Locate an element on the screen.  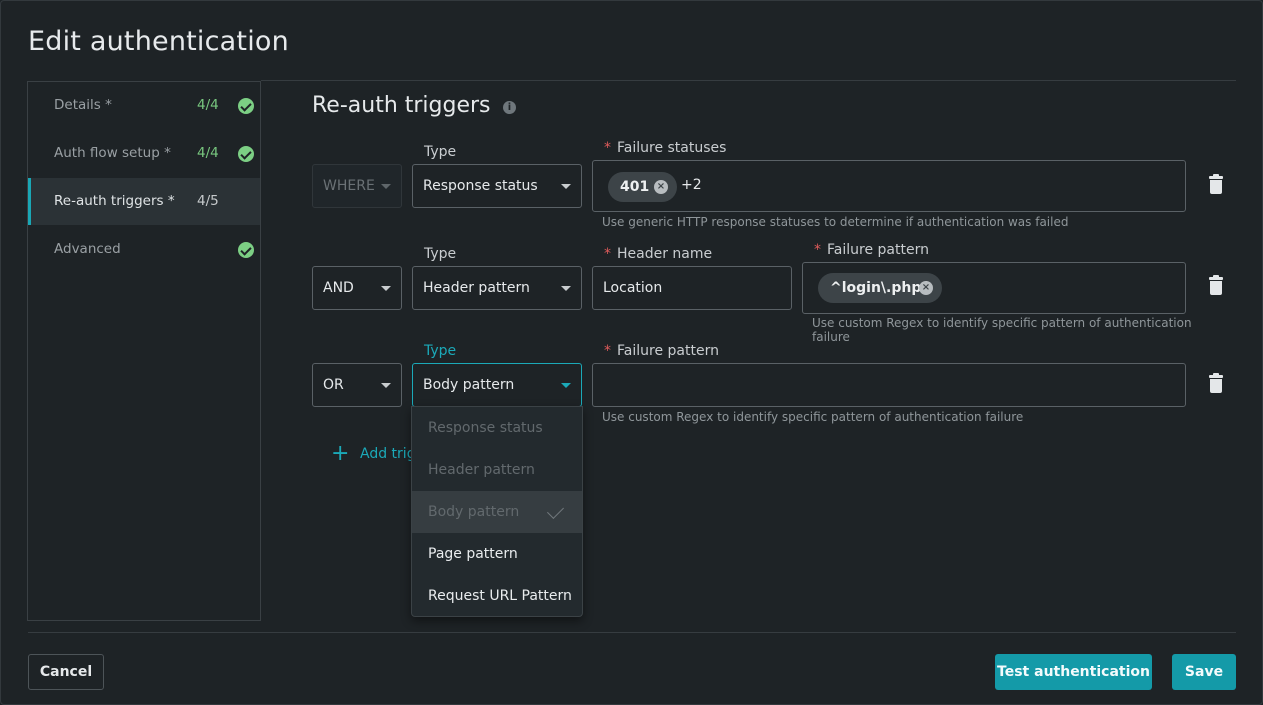
operator-select-or: OR is located at coordinates (357, 385).